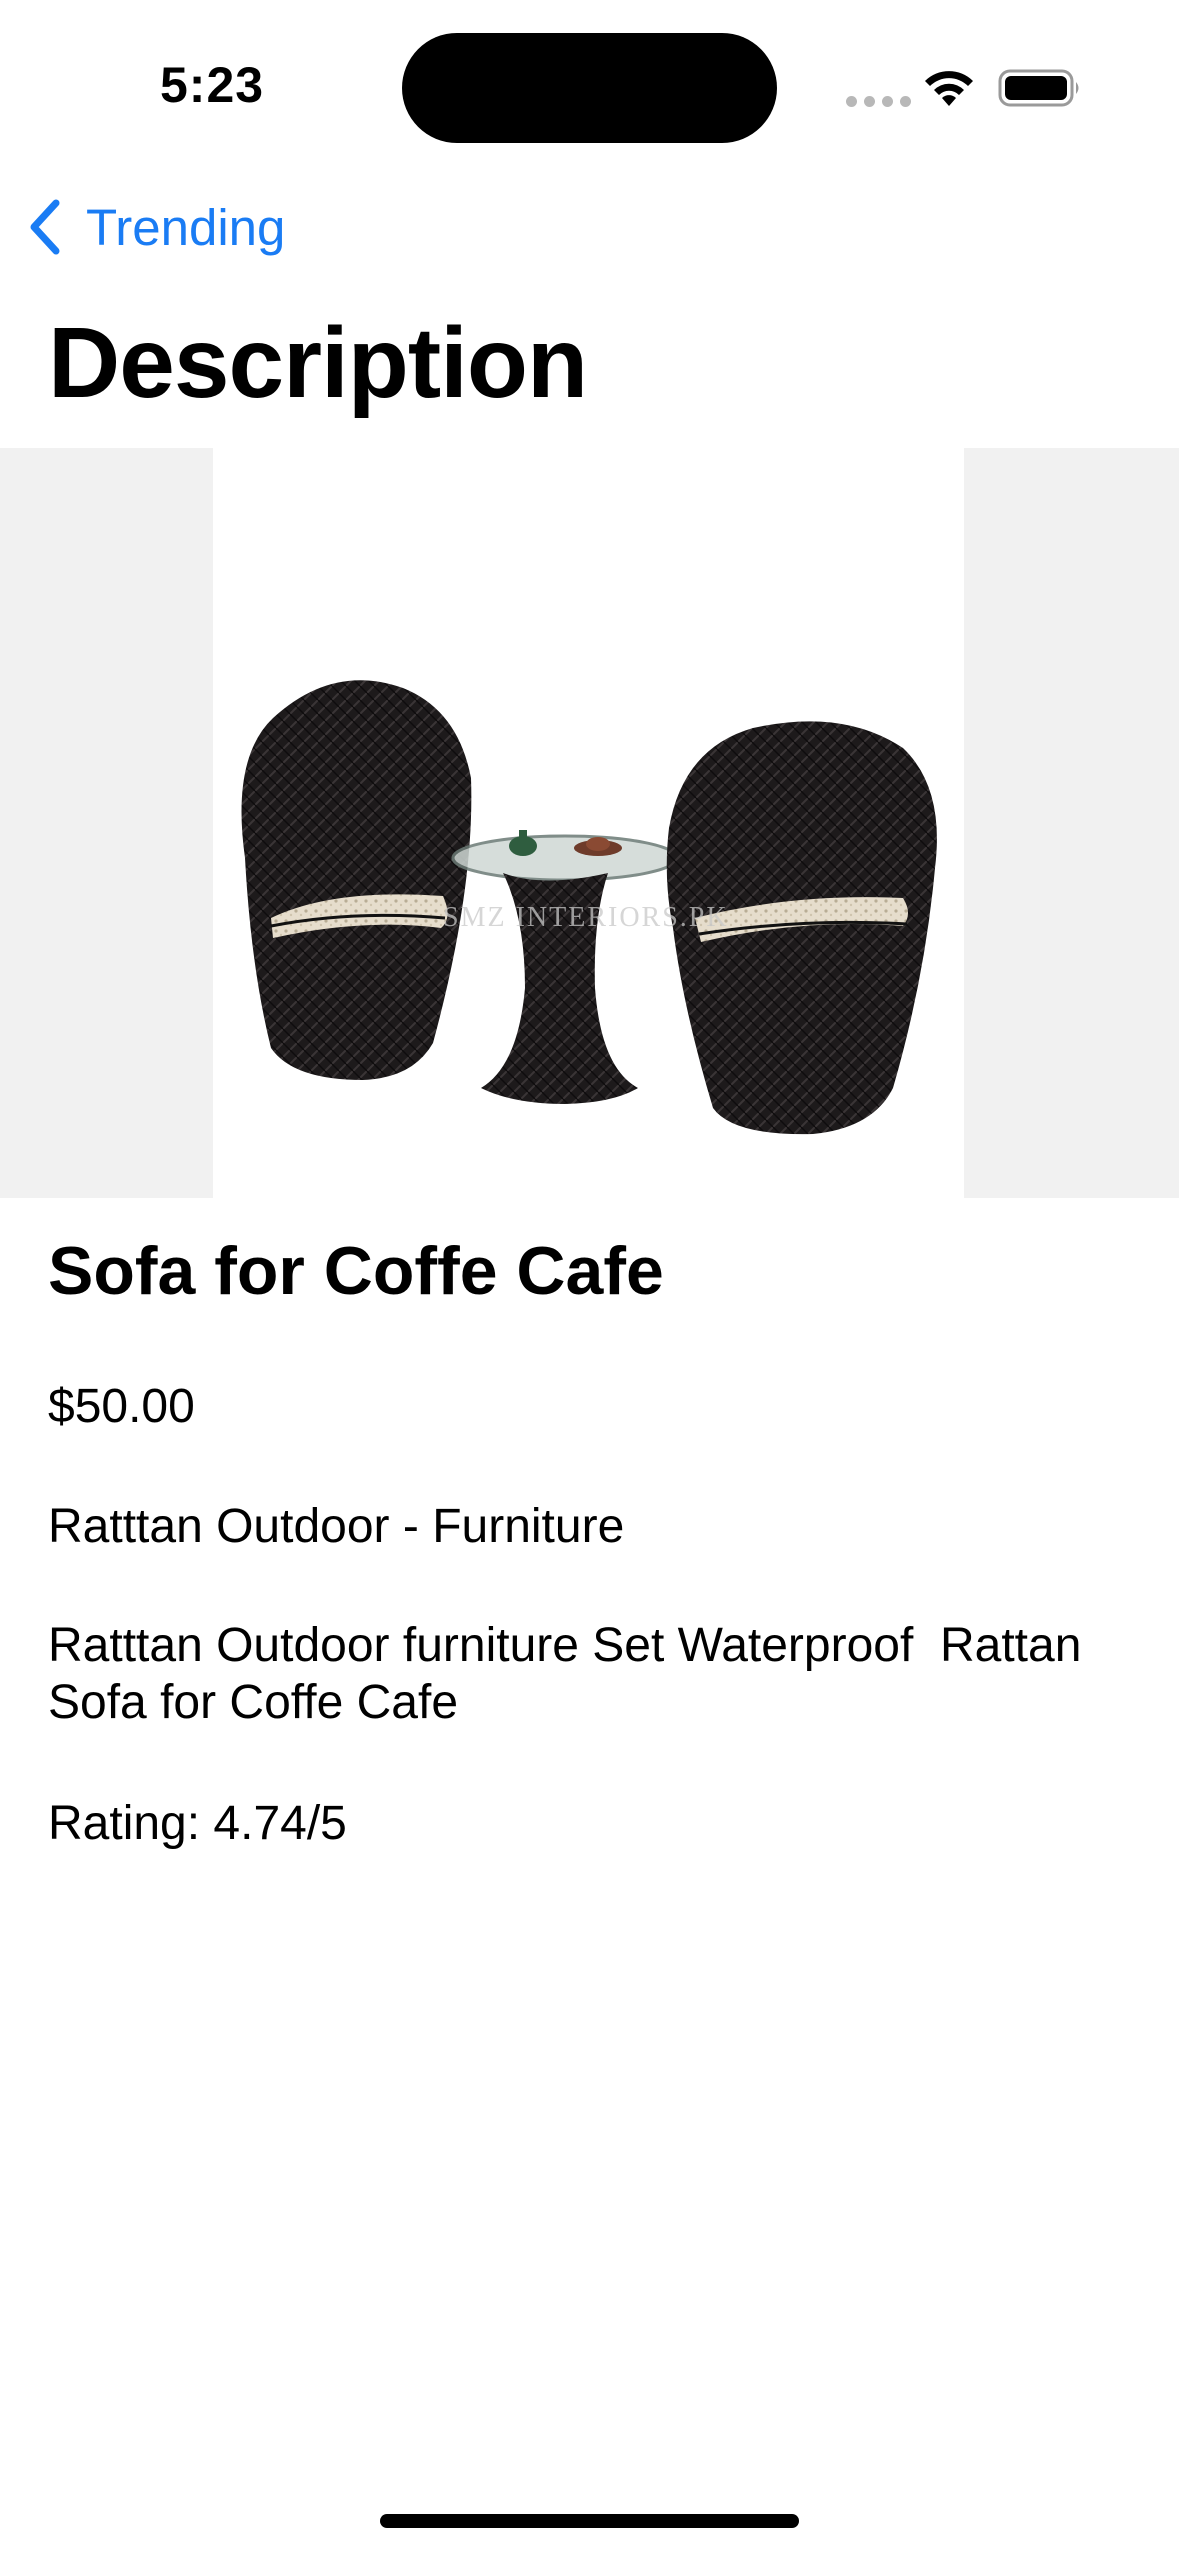 The image size is (1179, 2556). What do you see at coordinates (121, 1406) in the screenshot?
I see `product-price: $50.00` at bounding box center [121, 1406].